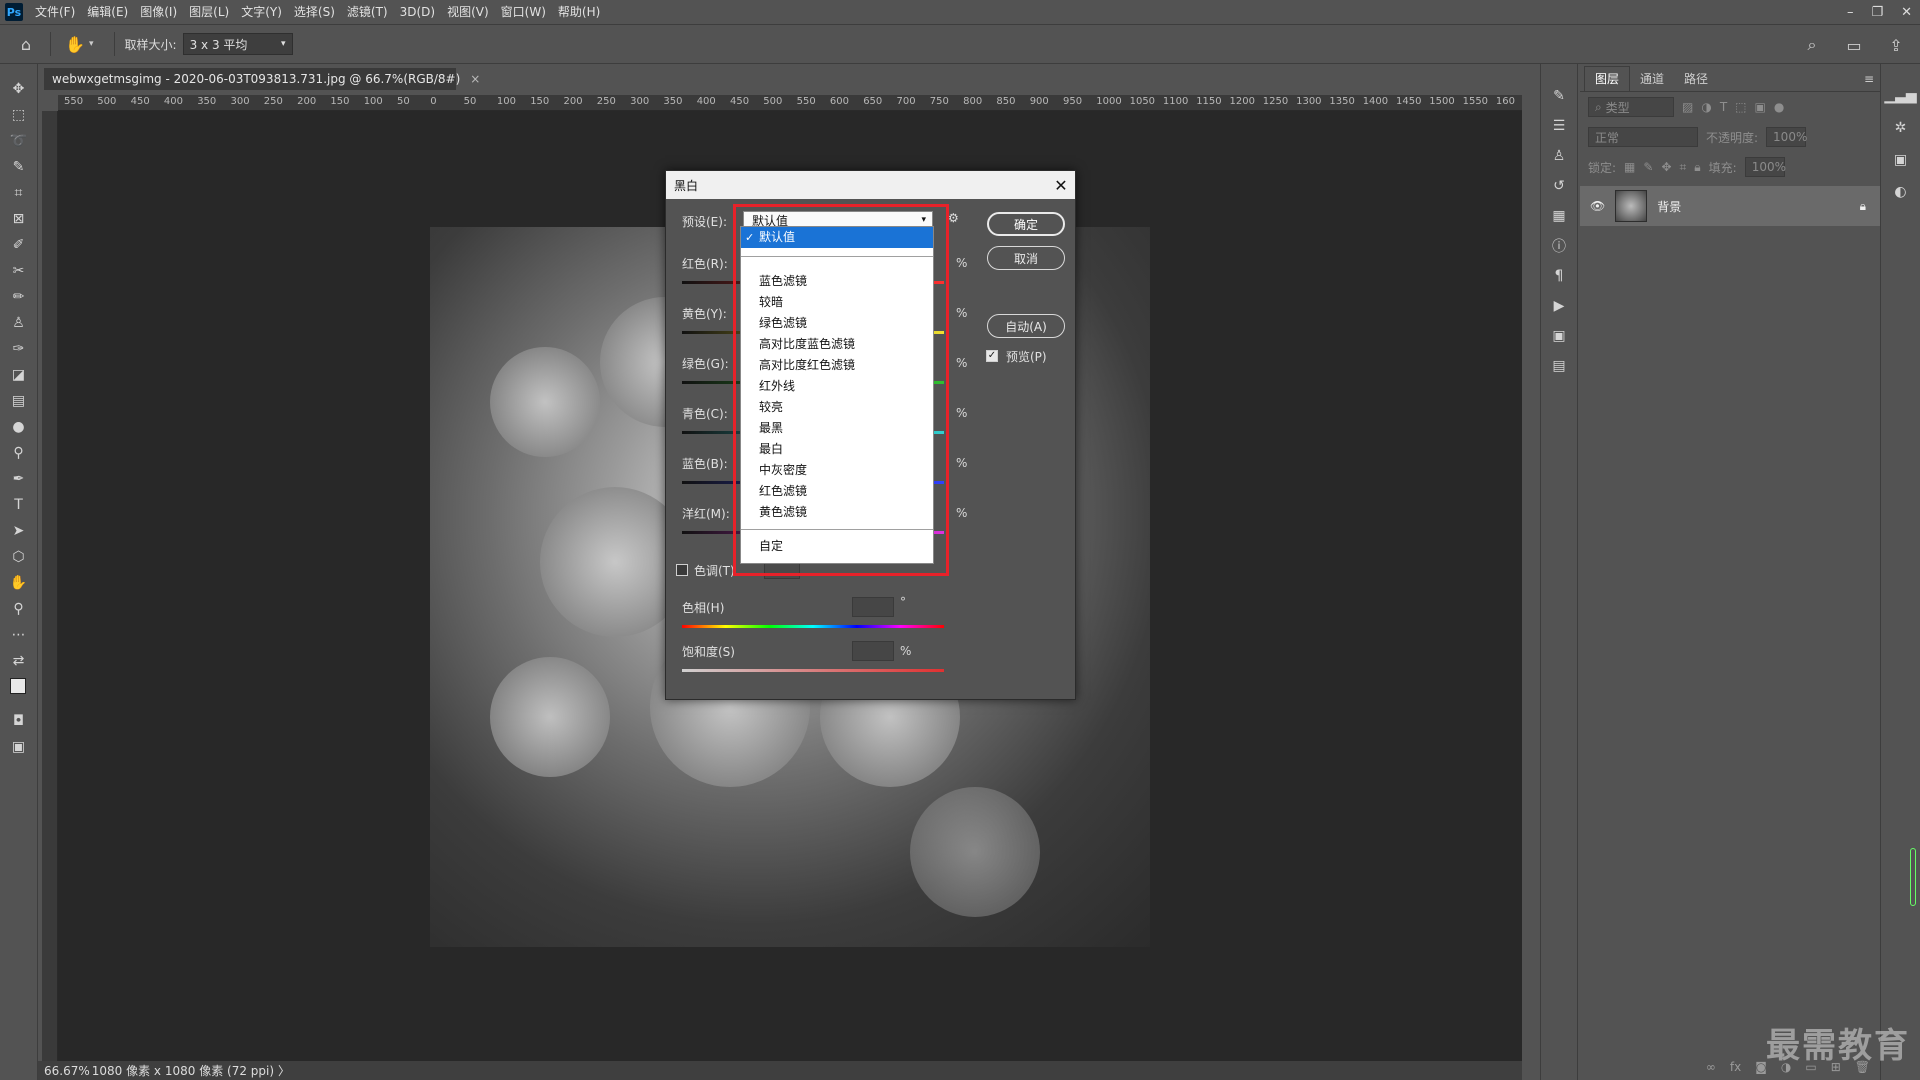 The image size is (1920, 1080). What do you see at coordinates (1666, 167) in the screenshot?
I see `lock-position-icon: ✥` at bounding box center [1666, 167].